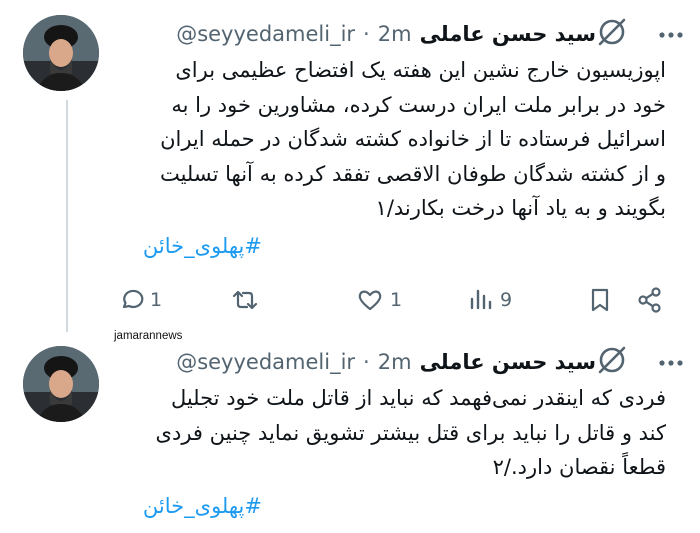 This screenshot has width=700, height=533. I want to click on tweet-actions: 1 1 9, so click(392, 300).